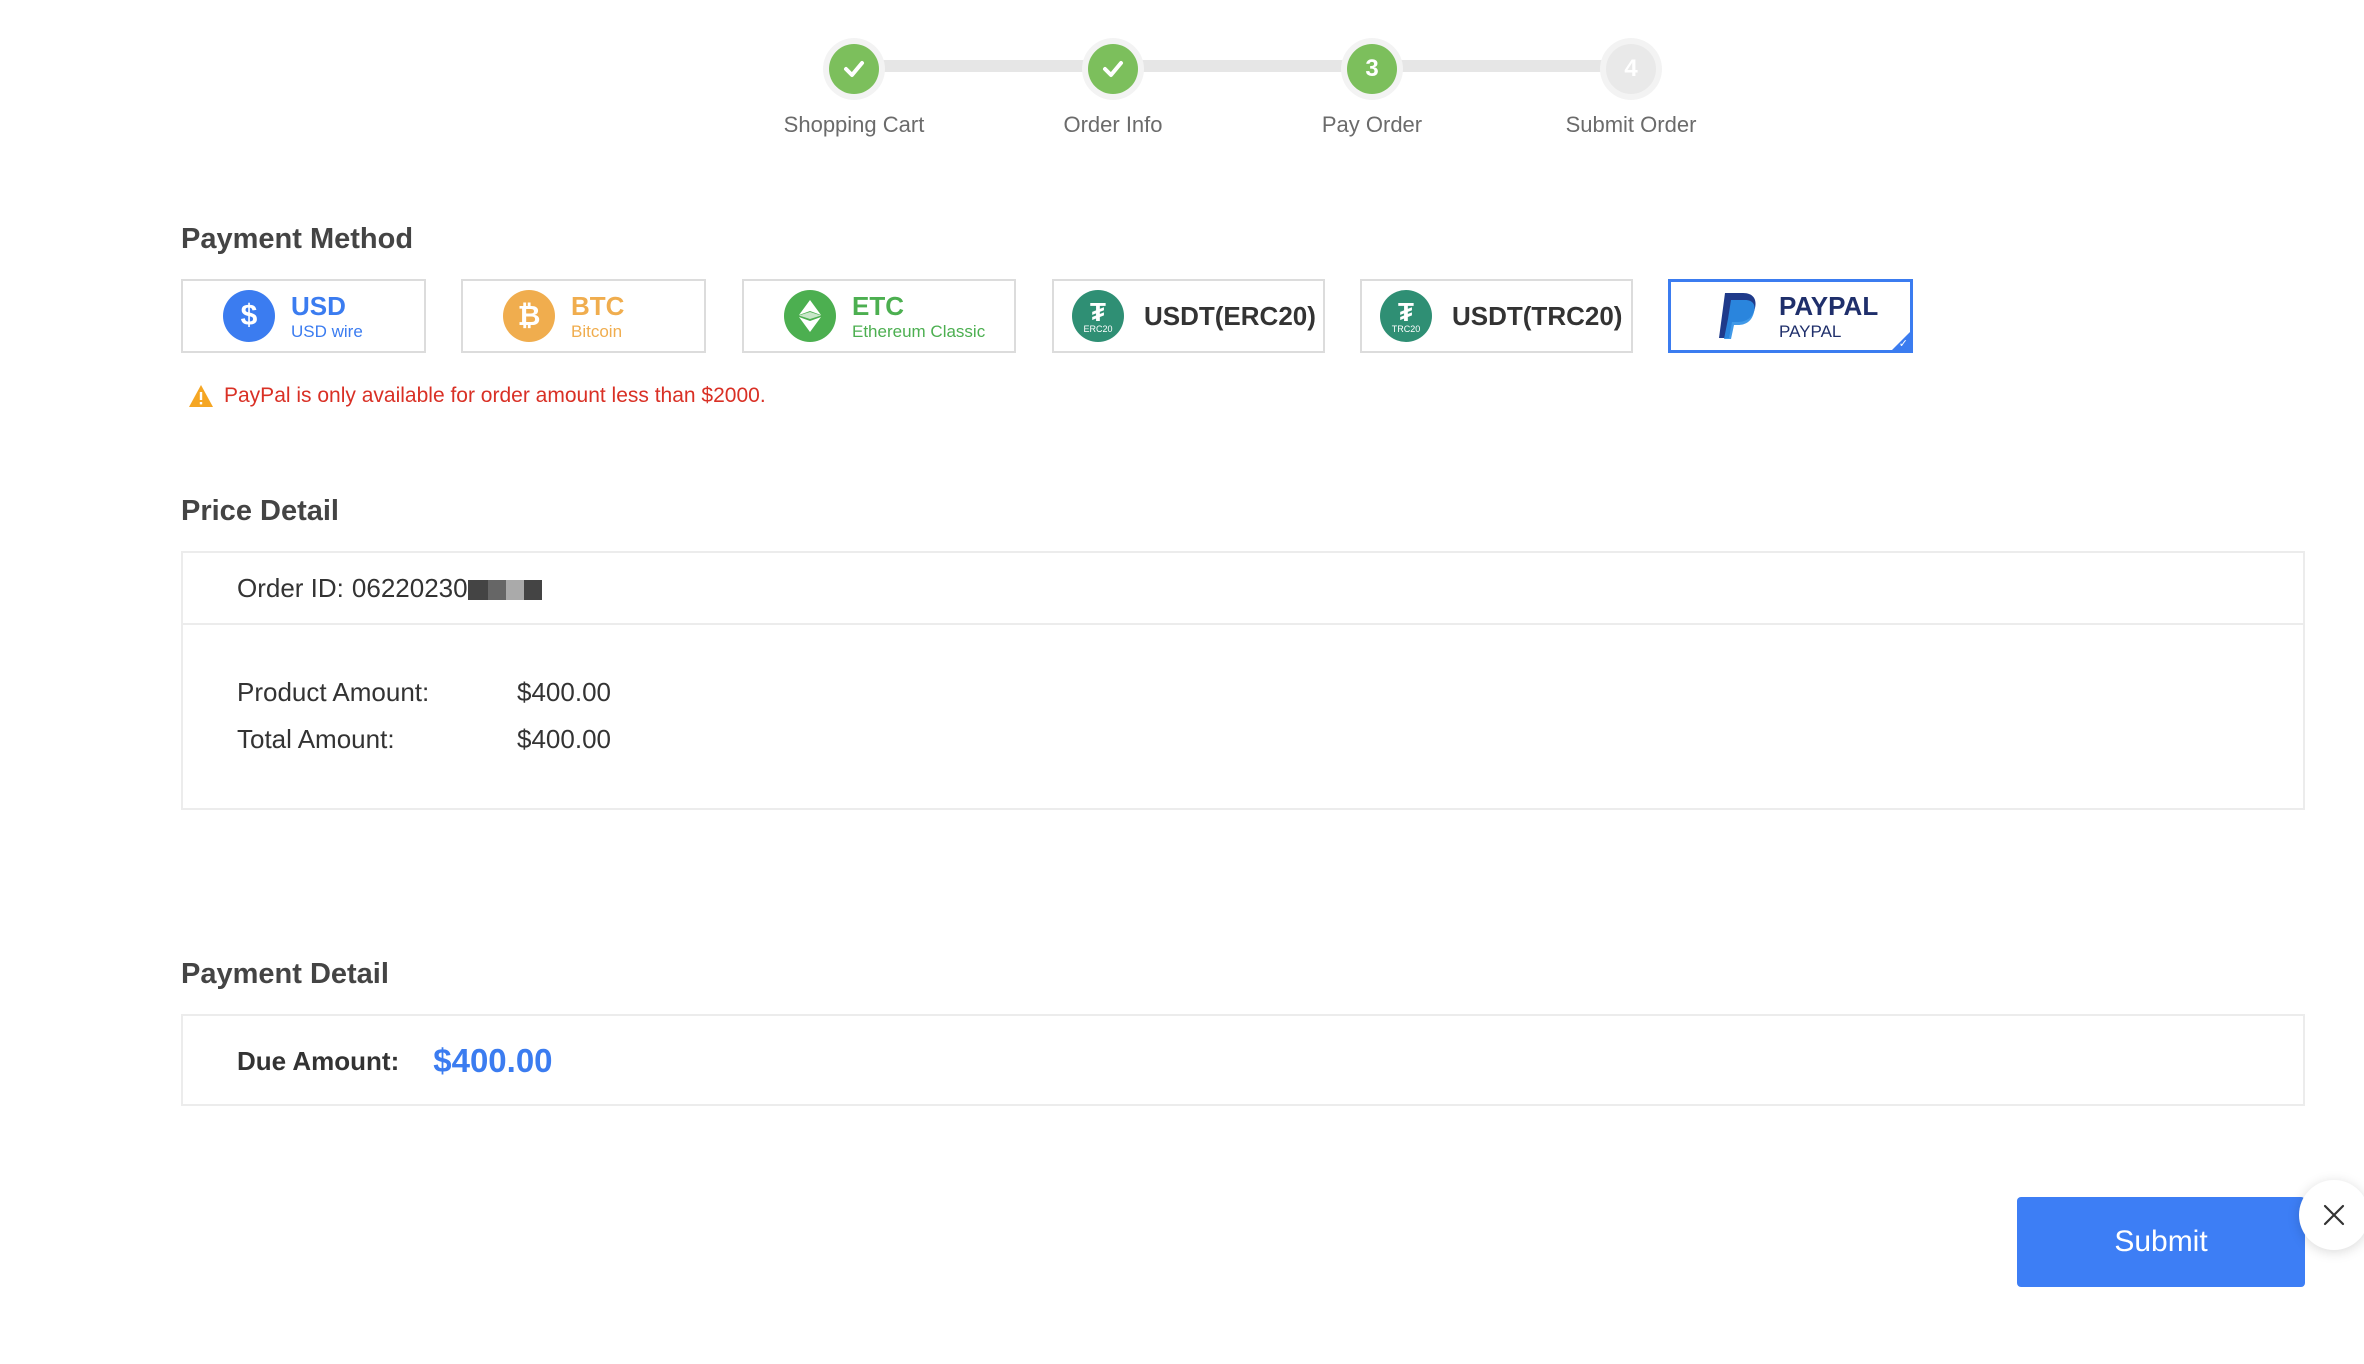 The height and width of the screenshot is (1364, 2364). What do you see at coordinates (201, 396) in the screenshot?
I see `warning-icon` at bounding box center [201, 396].